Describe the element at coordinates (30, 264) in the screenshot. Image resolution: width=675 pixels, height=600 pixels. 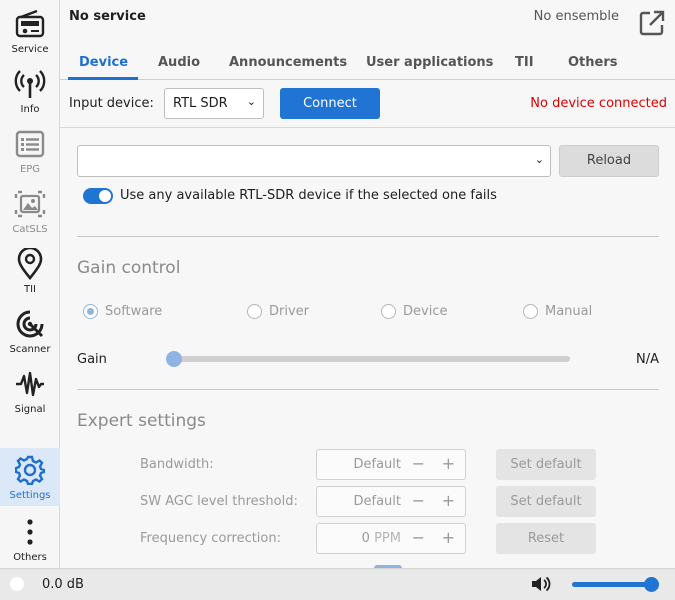
I see `map-pin-icon` at that location.